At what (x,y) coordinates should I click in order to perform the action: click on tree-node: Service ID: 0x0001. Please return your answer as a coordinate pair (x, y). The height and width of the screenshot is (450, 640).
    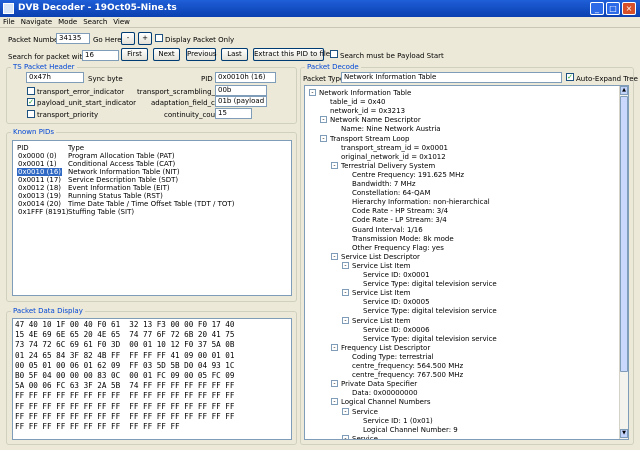
    Looking at the image, I should click on (396, 275).